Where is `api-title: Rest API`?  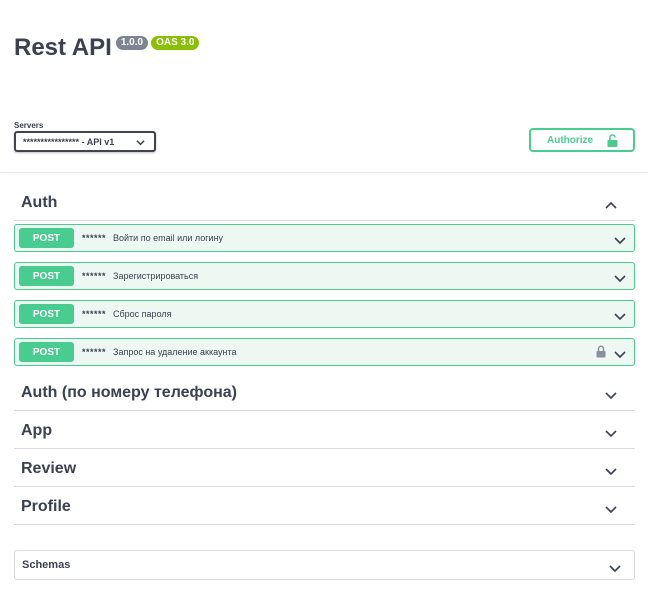 api-title: Rest API is located at coordinates (63, 47).